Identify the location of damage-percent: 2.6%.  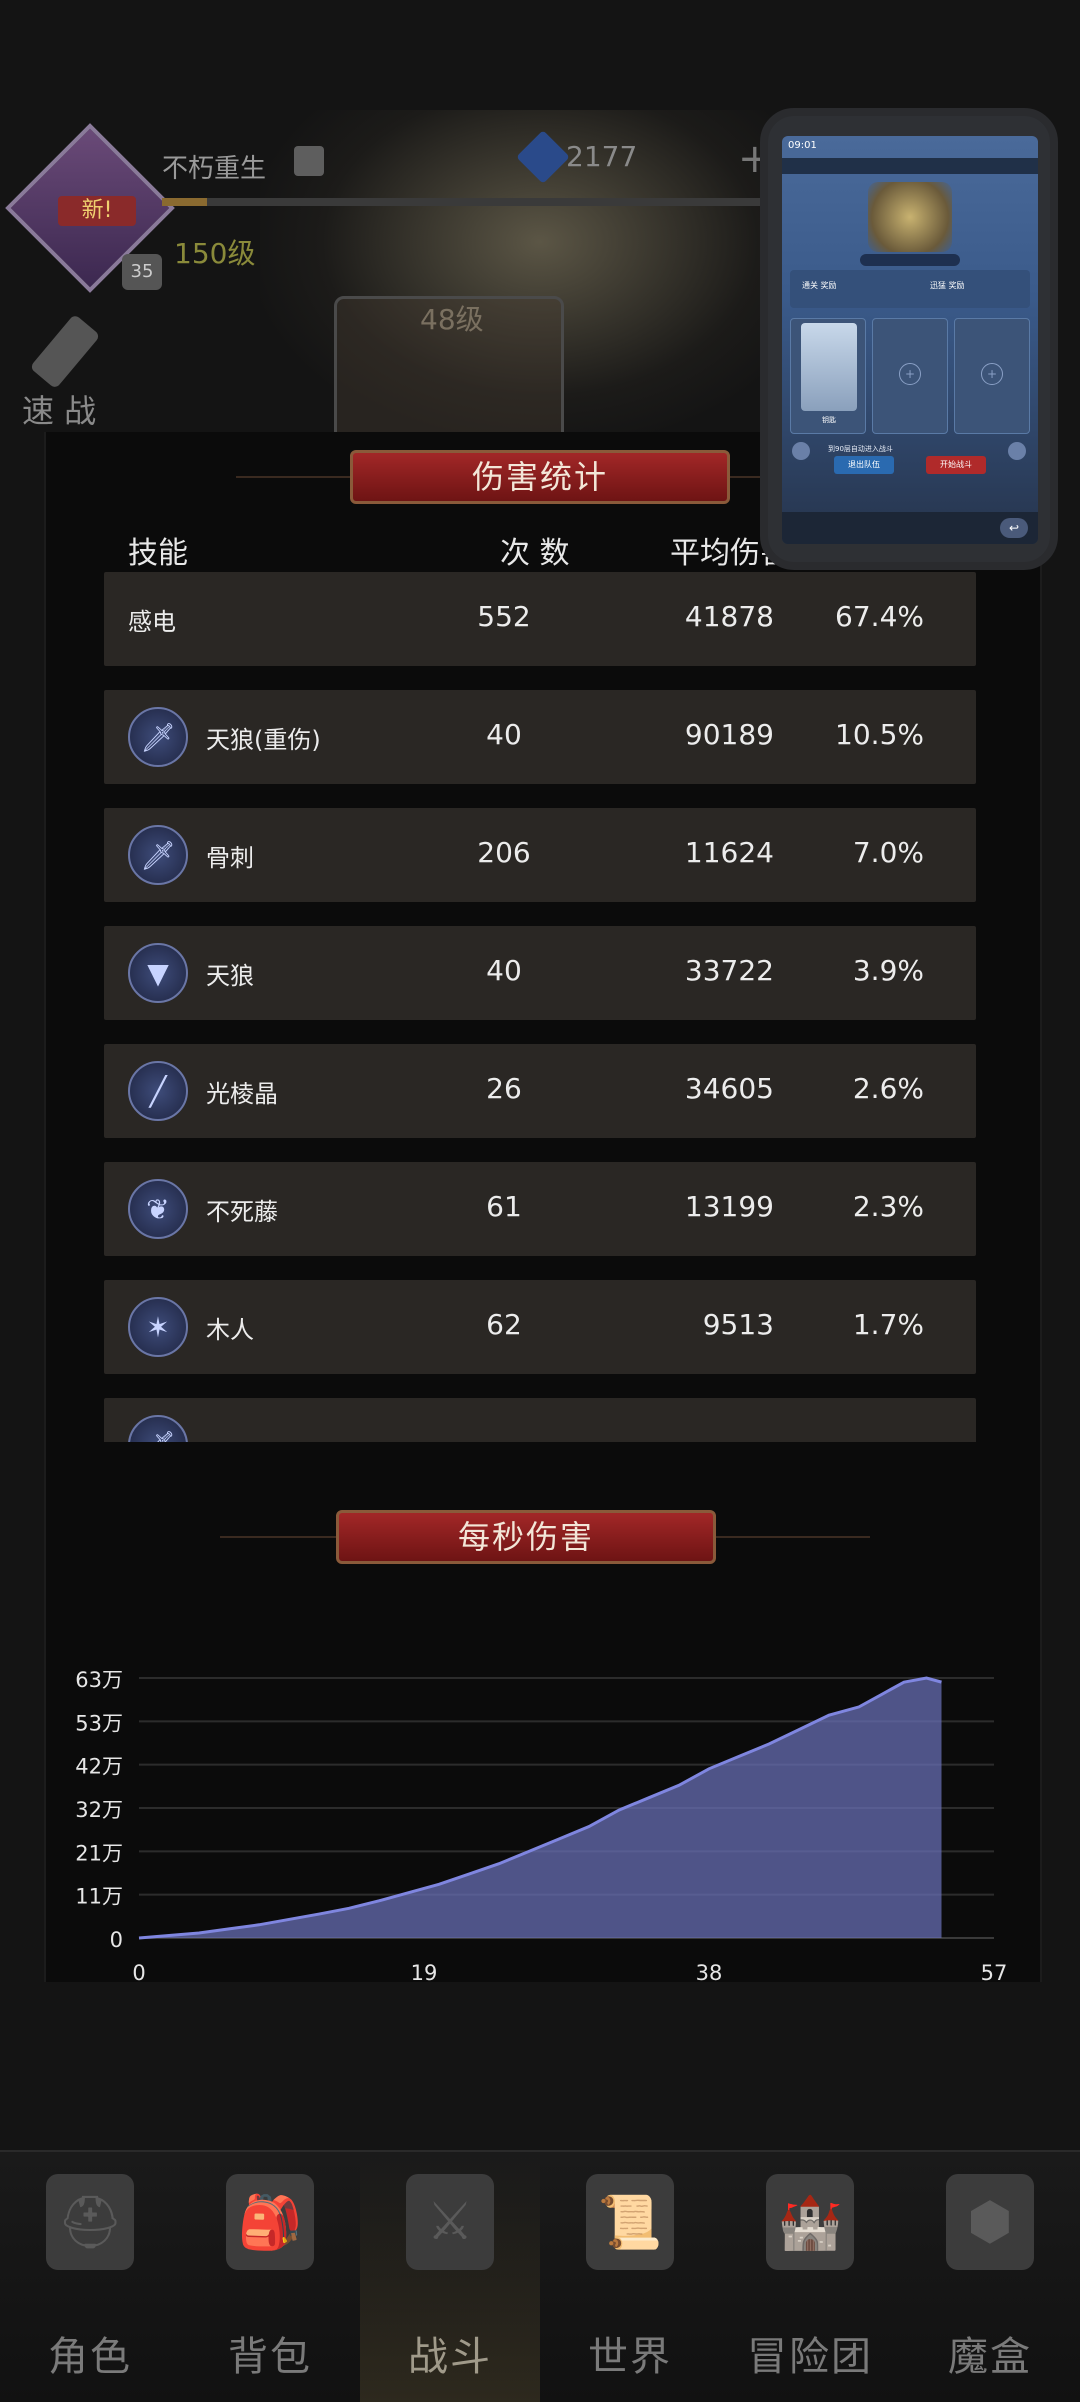
(888, 1088).